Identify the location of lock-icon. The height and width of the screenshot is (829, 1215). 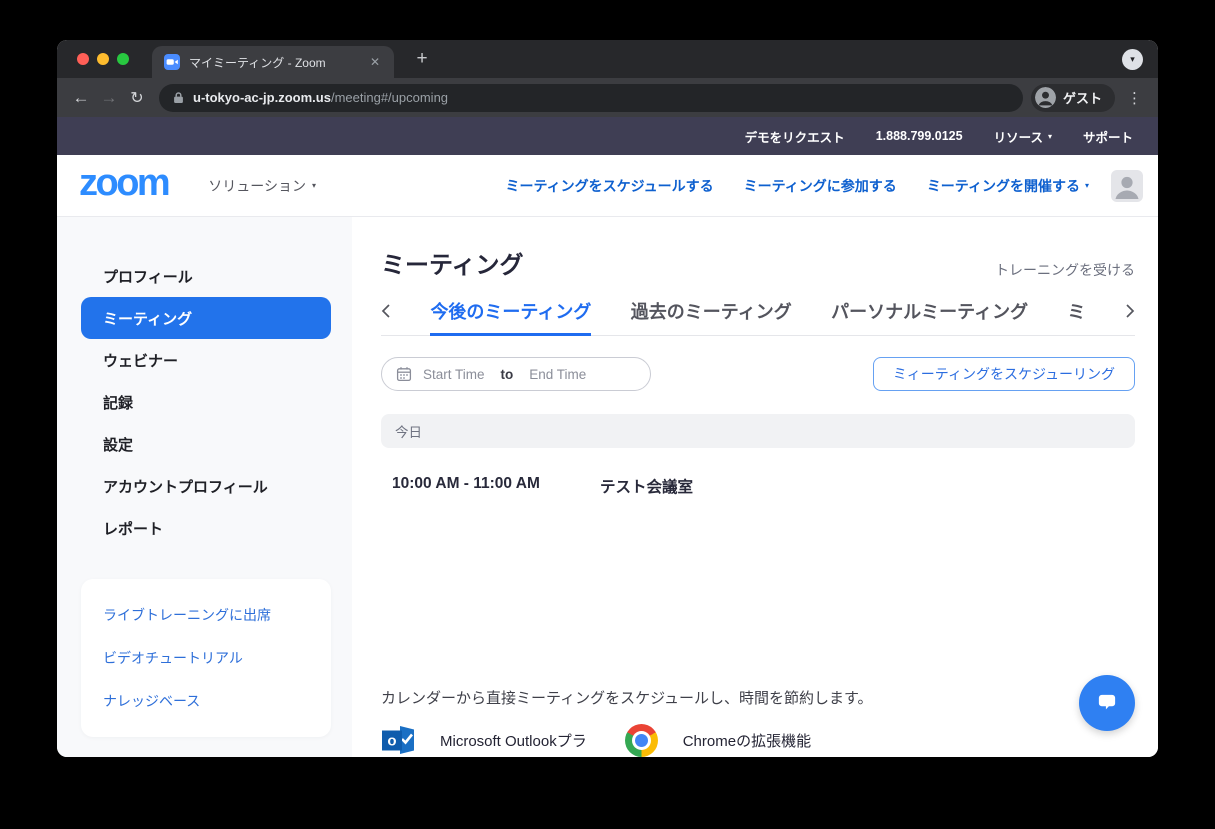
(178, 97).